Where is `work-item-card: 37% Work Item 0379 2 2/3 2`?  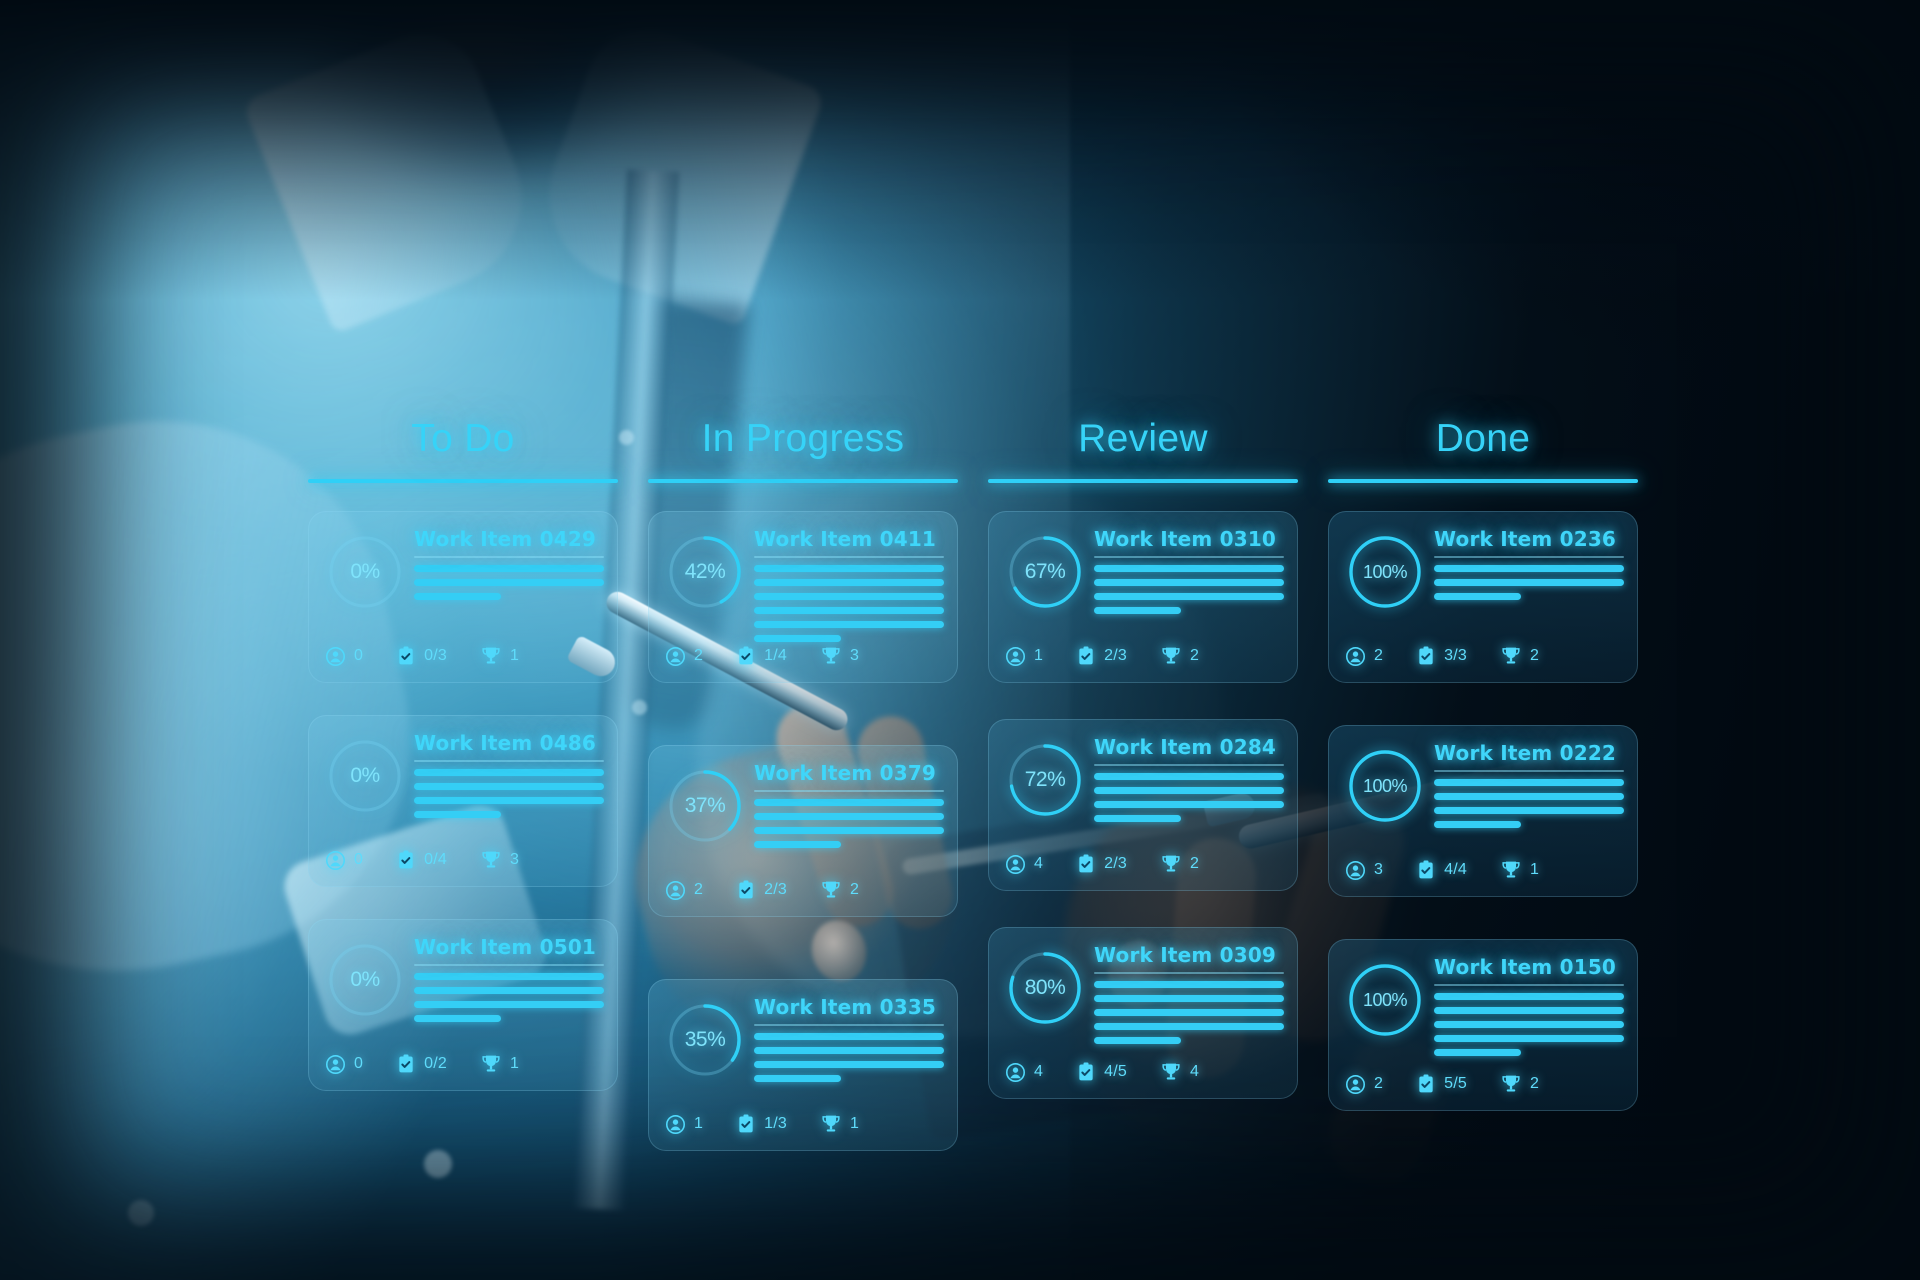 work-item-card: 37% Work Item 0379 2 2/3 2 is located at coordinates (803, 831).